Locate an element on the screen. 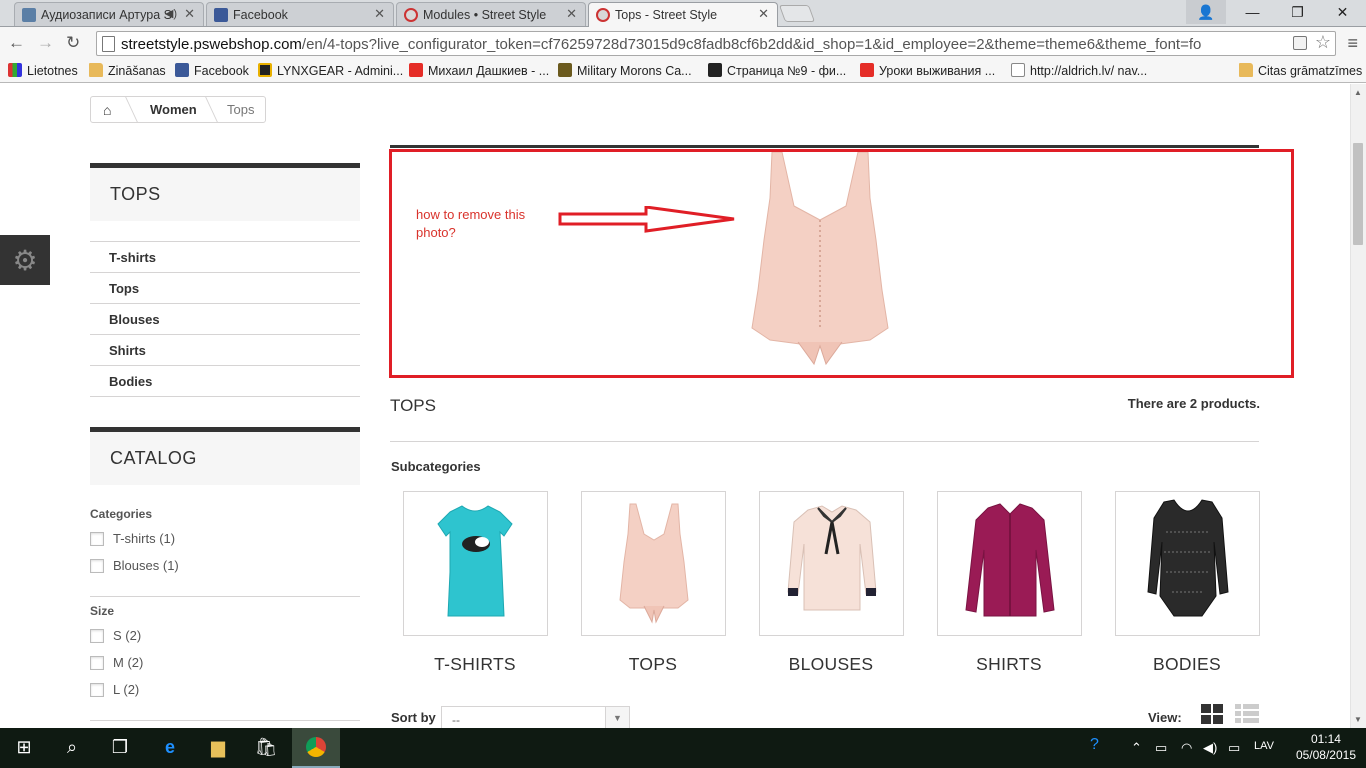 Image resolution: width=1366 pixels, height=768 pixels. filter-checkbox-tshirts: T-shirts (1) is located at coordinates (132, 538).